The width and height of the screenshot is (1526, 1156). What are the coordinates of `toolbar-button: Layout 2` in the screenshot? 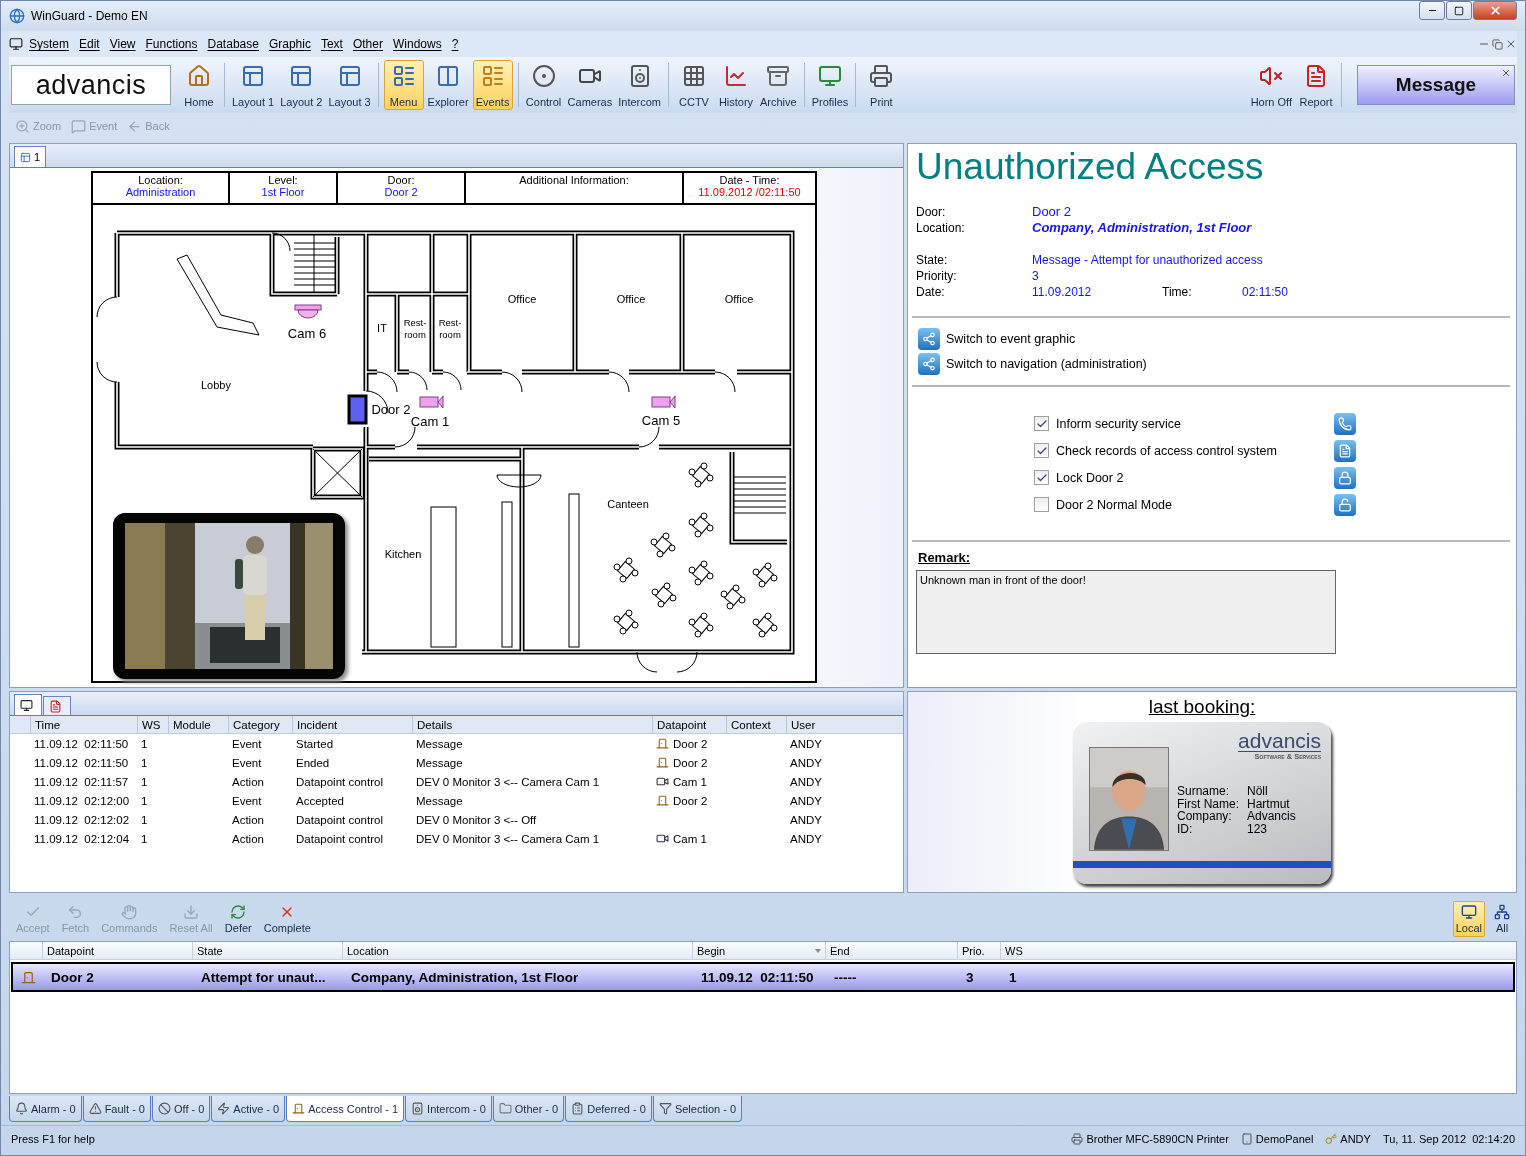 It's located at (301, 85).